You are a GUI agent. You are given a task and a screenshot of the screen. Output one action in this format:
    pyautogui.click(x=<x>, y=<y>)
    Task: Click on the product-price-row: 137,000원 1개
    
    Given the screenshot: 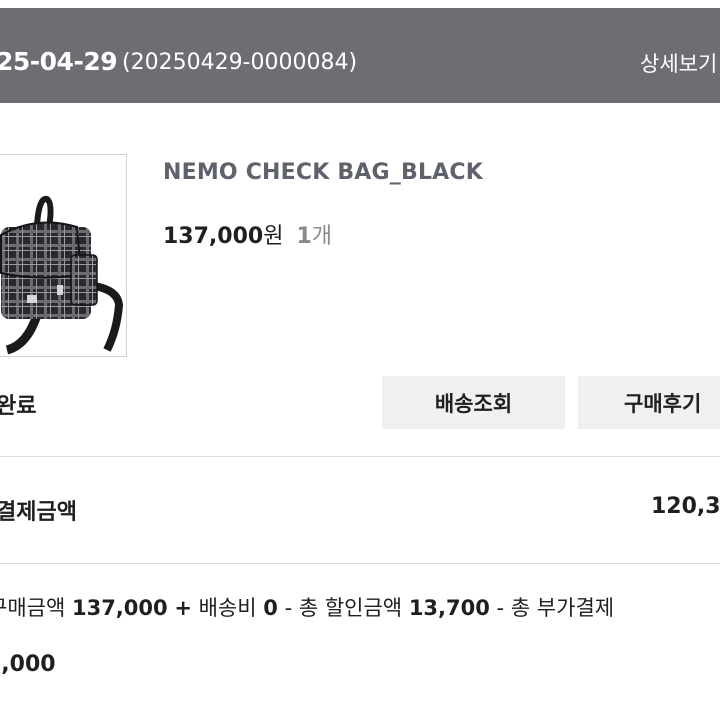 What is the action you would take?
    pyautogui.click(x=247, y=234)
    